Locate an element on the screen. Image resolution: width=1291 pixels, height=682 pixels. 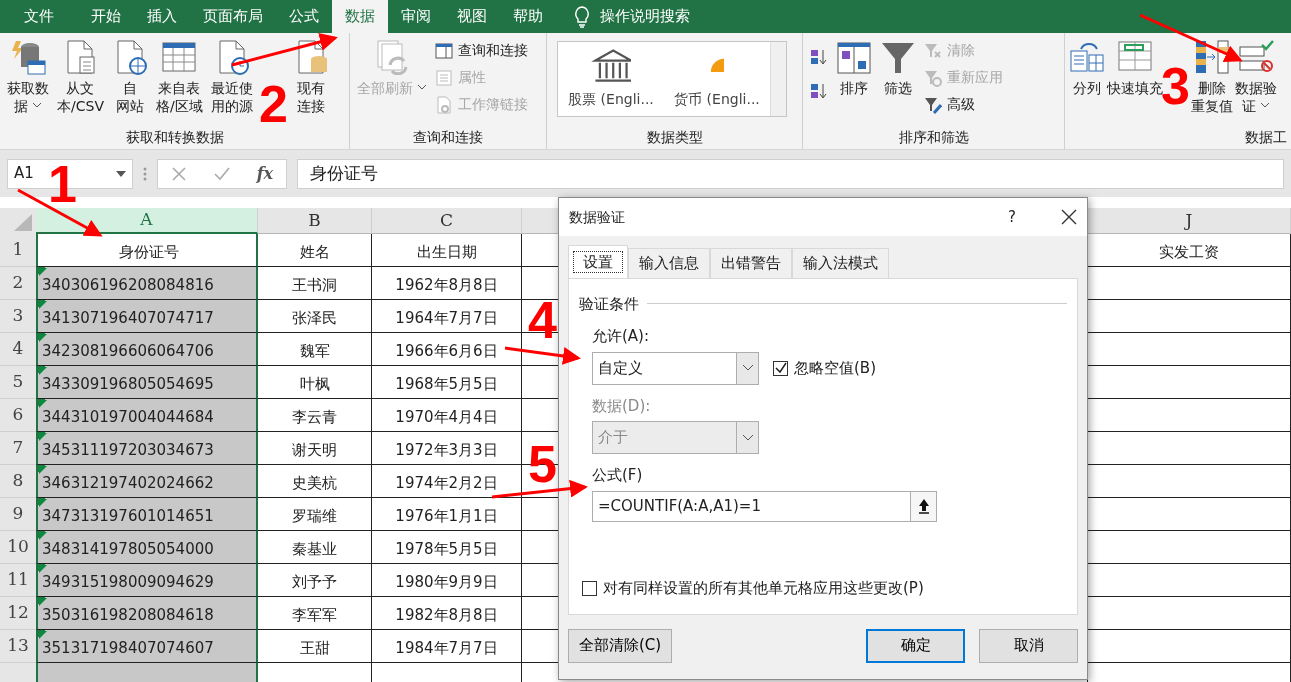
ribbon-button: 排序 is located at coordinates (854, 82).